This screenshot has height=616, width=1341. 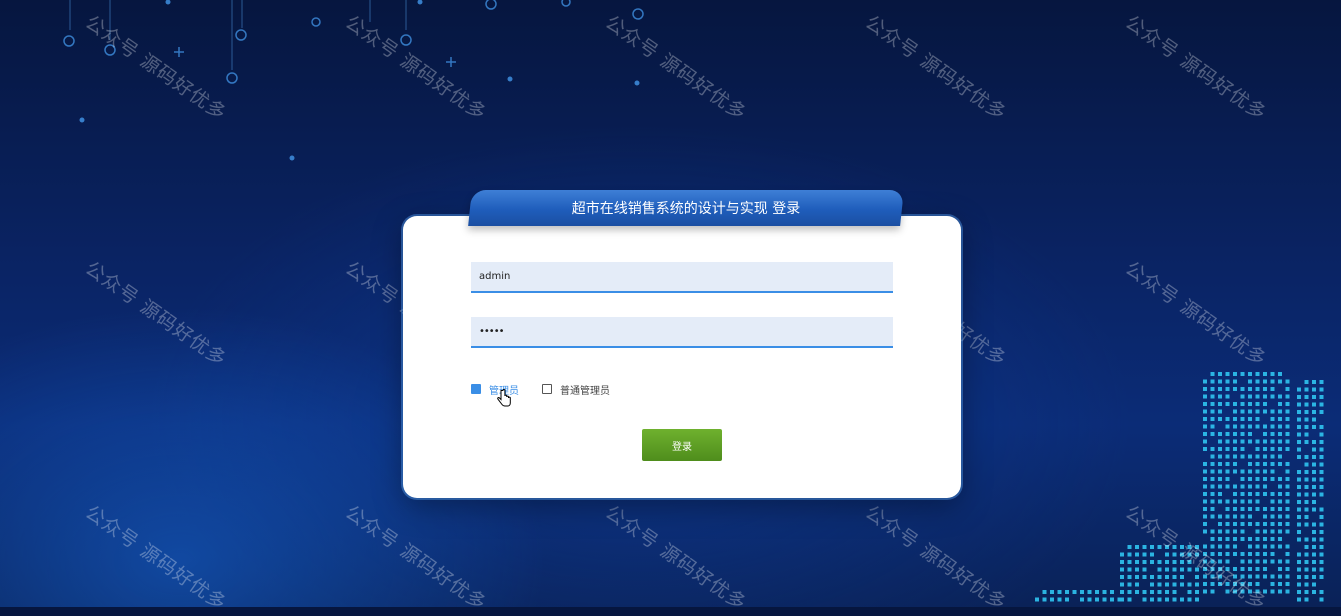 I want to click on password-input, so click(x=682, y=332).